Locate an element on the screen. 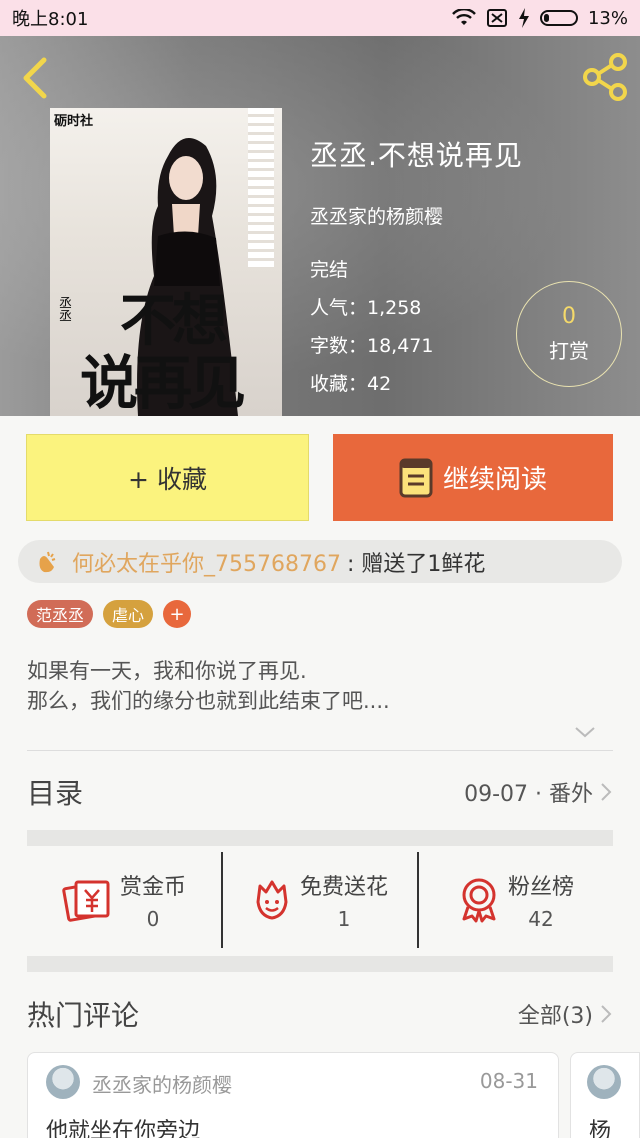 This screenshot has height=1138, width=640. back-icon is located at coordinates (34, 78).